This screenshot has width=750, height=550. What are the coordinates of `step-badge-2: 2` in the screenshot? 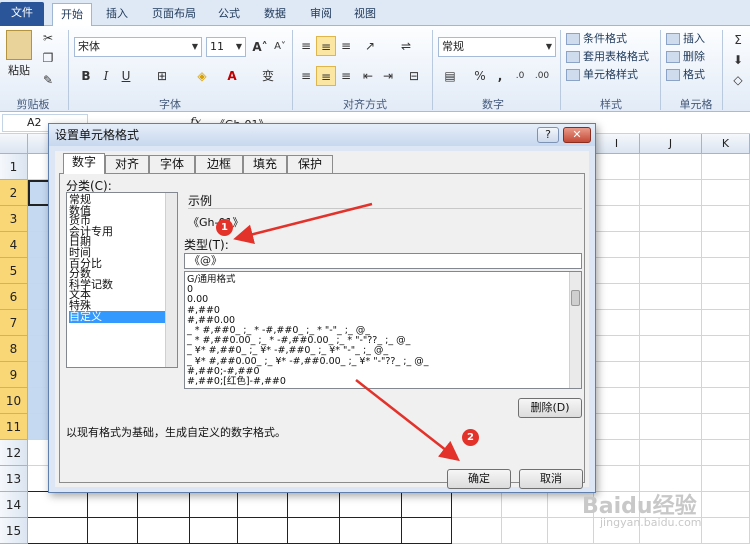 It's located at (470, 437).